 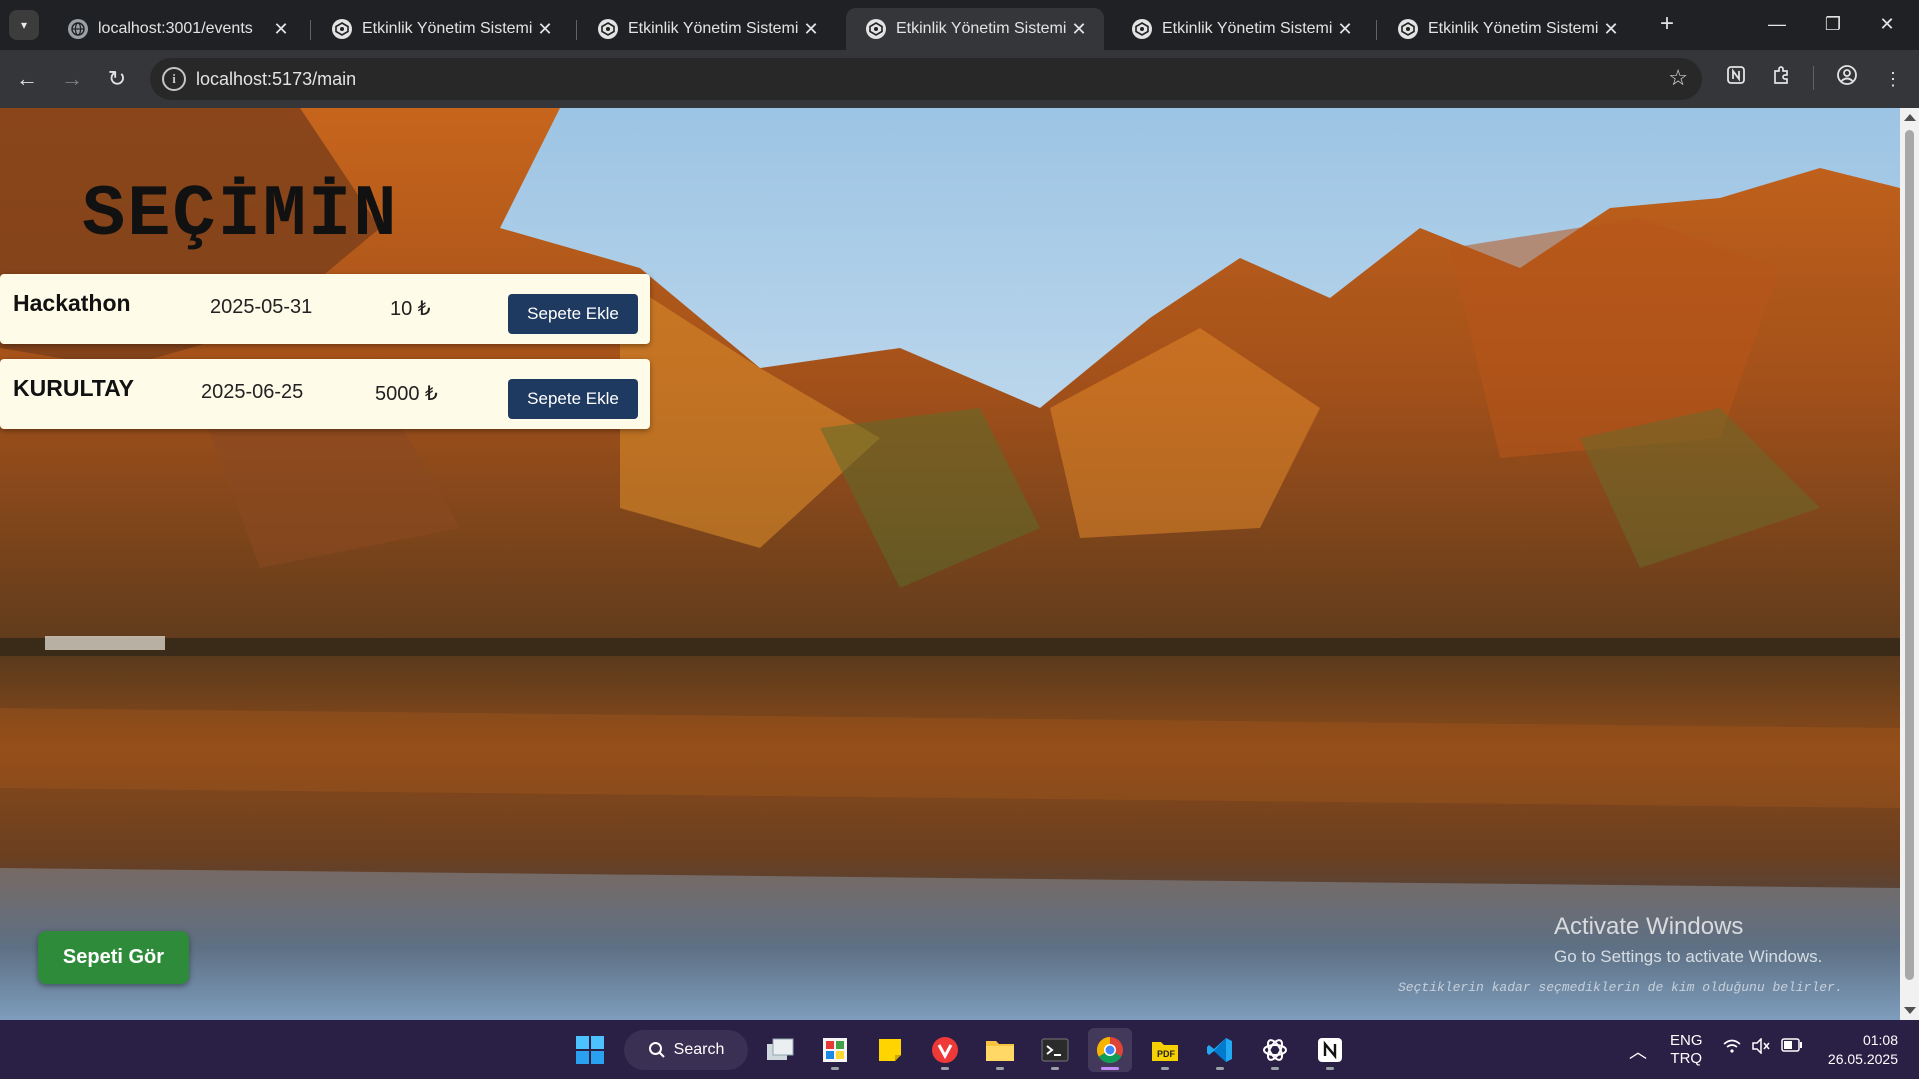 I want to click on file-explorer-app, so click(x=1000, y=1050).